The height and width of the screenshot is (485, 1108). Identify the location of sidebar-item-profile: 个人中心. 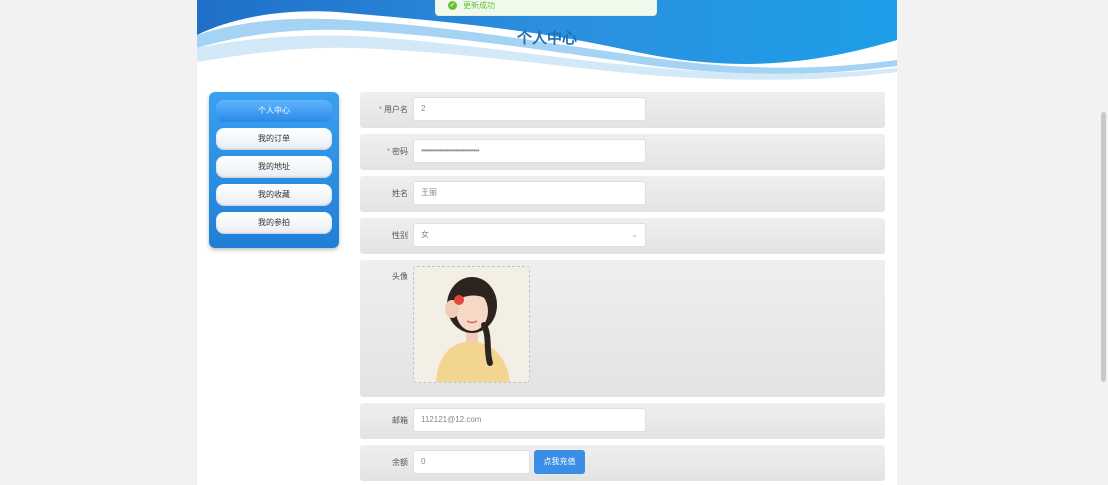
(274, 111).